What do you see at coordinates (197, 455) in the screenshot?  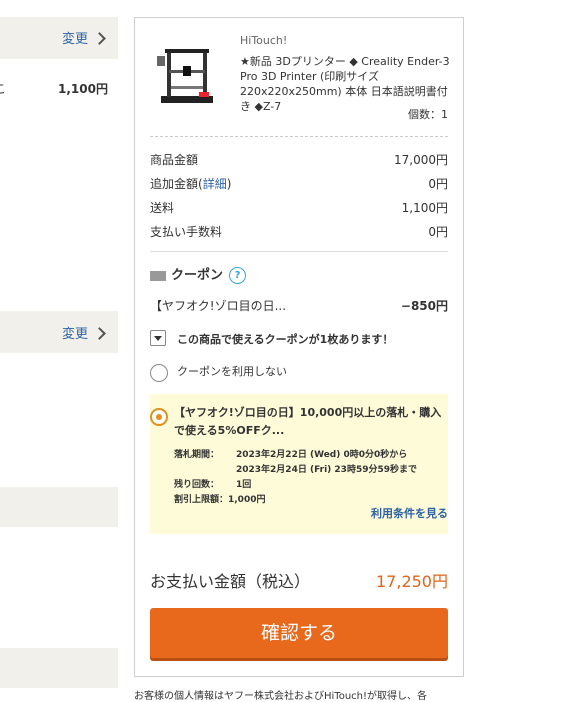 I see `coupon-period-label: 落札期間：` at bounding box center [197, 455].